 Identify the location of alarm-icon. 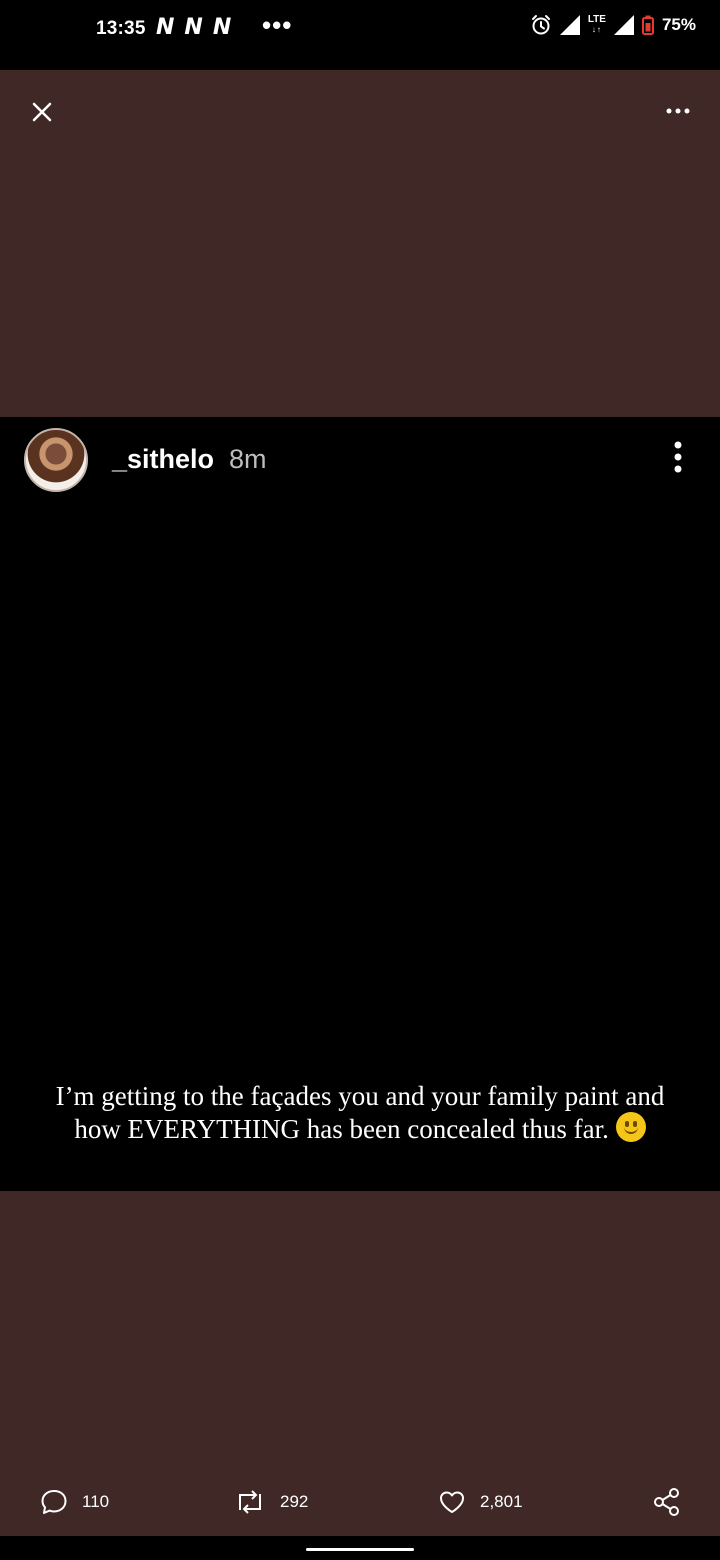
(540, 25).